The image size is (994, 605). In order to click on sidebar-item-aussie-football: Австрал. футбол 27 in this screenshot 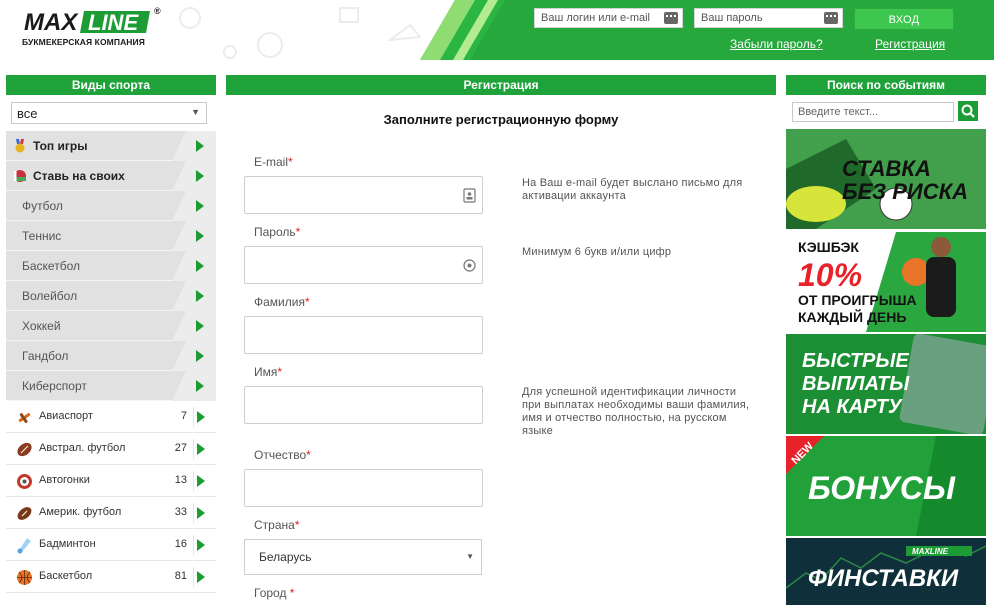, I will do `click(111, 449)`.